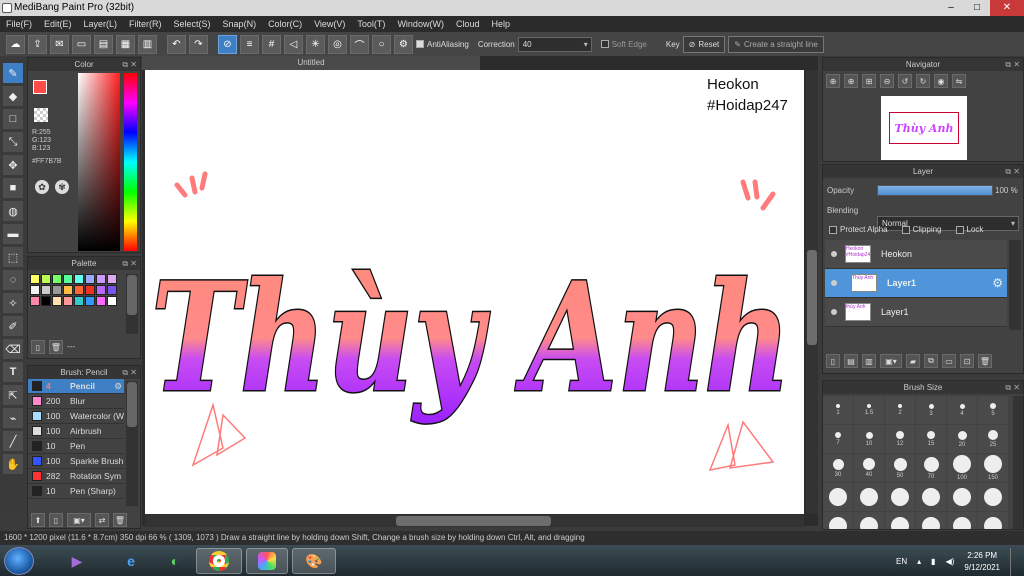 Image resolution: width=1024 pixels, height=576 pixels. Describe the element at coordinates (473, 521) in the screenshot. I see `canvas-horizontal-scroll-thumb` at that location.